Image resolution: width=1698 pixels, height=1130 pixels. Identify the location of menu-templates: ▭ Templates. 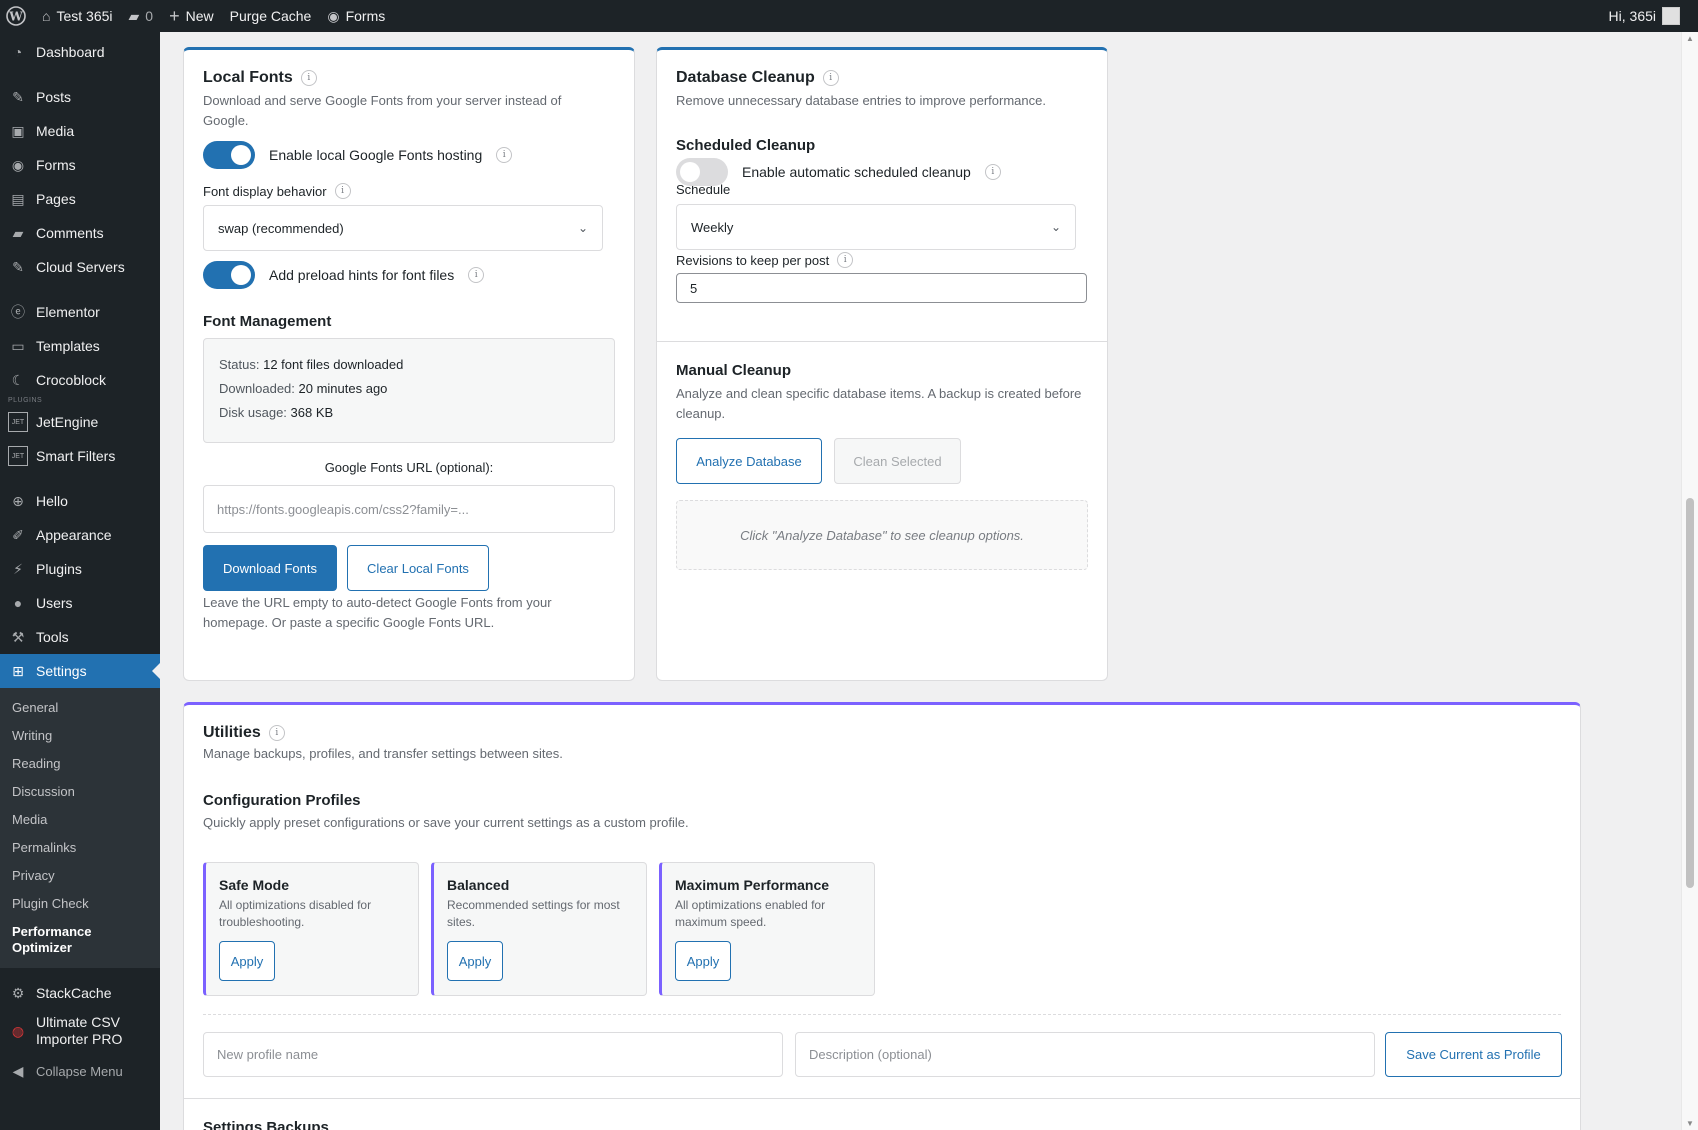
(80, 346).